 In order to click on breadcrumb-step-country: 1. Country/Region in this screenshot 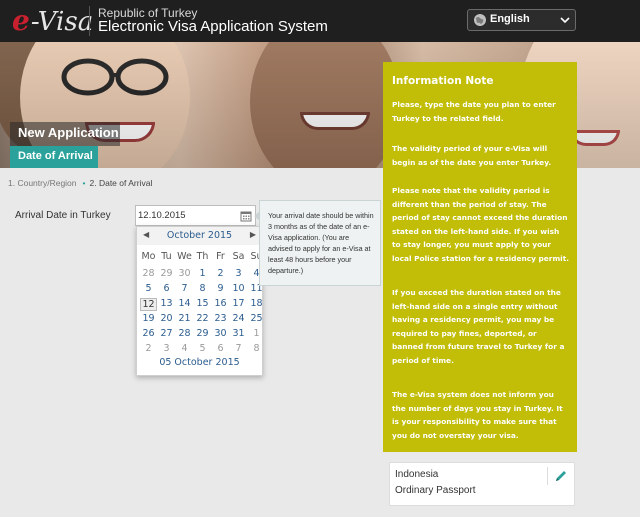, I will do `click(42, 183)`.